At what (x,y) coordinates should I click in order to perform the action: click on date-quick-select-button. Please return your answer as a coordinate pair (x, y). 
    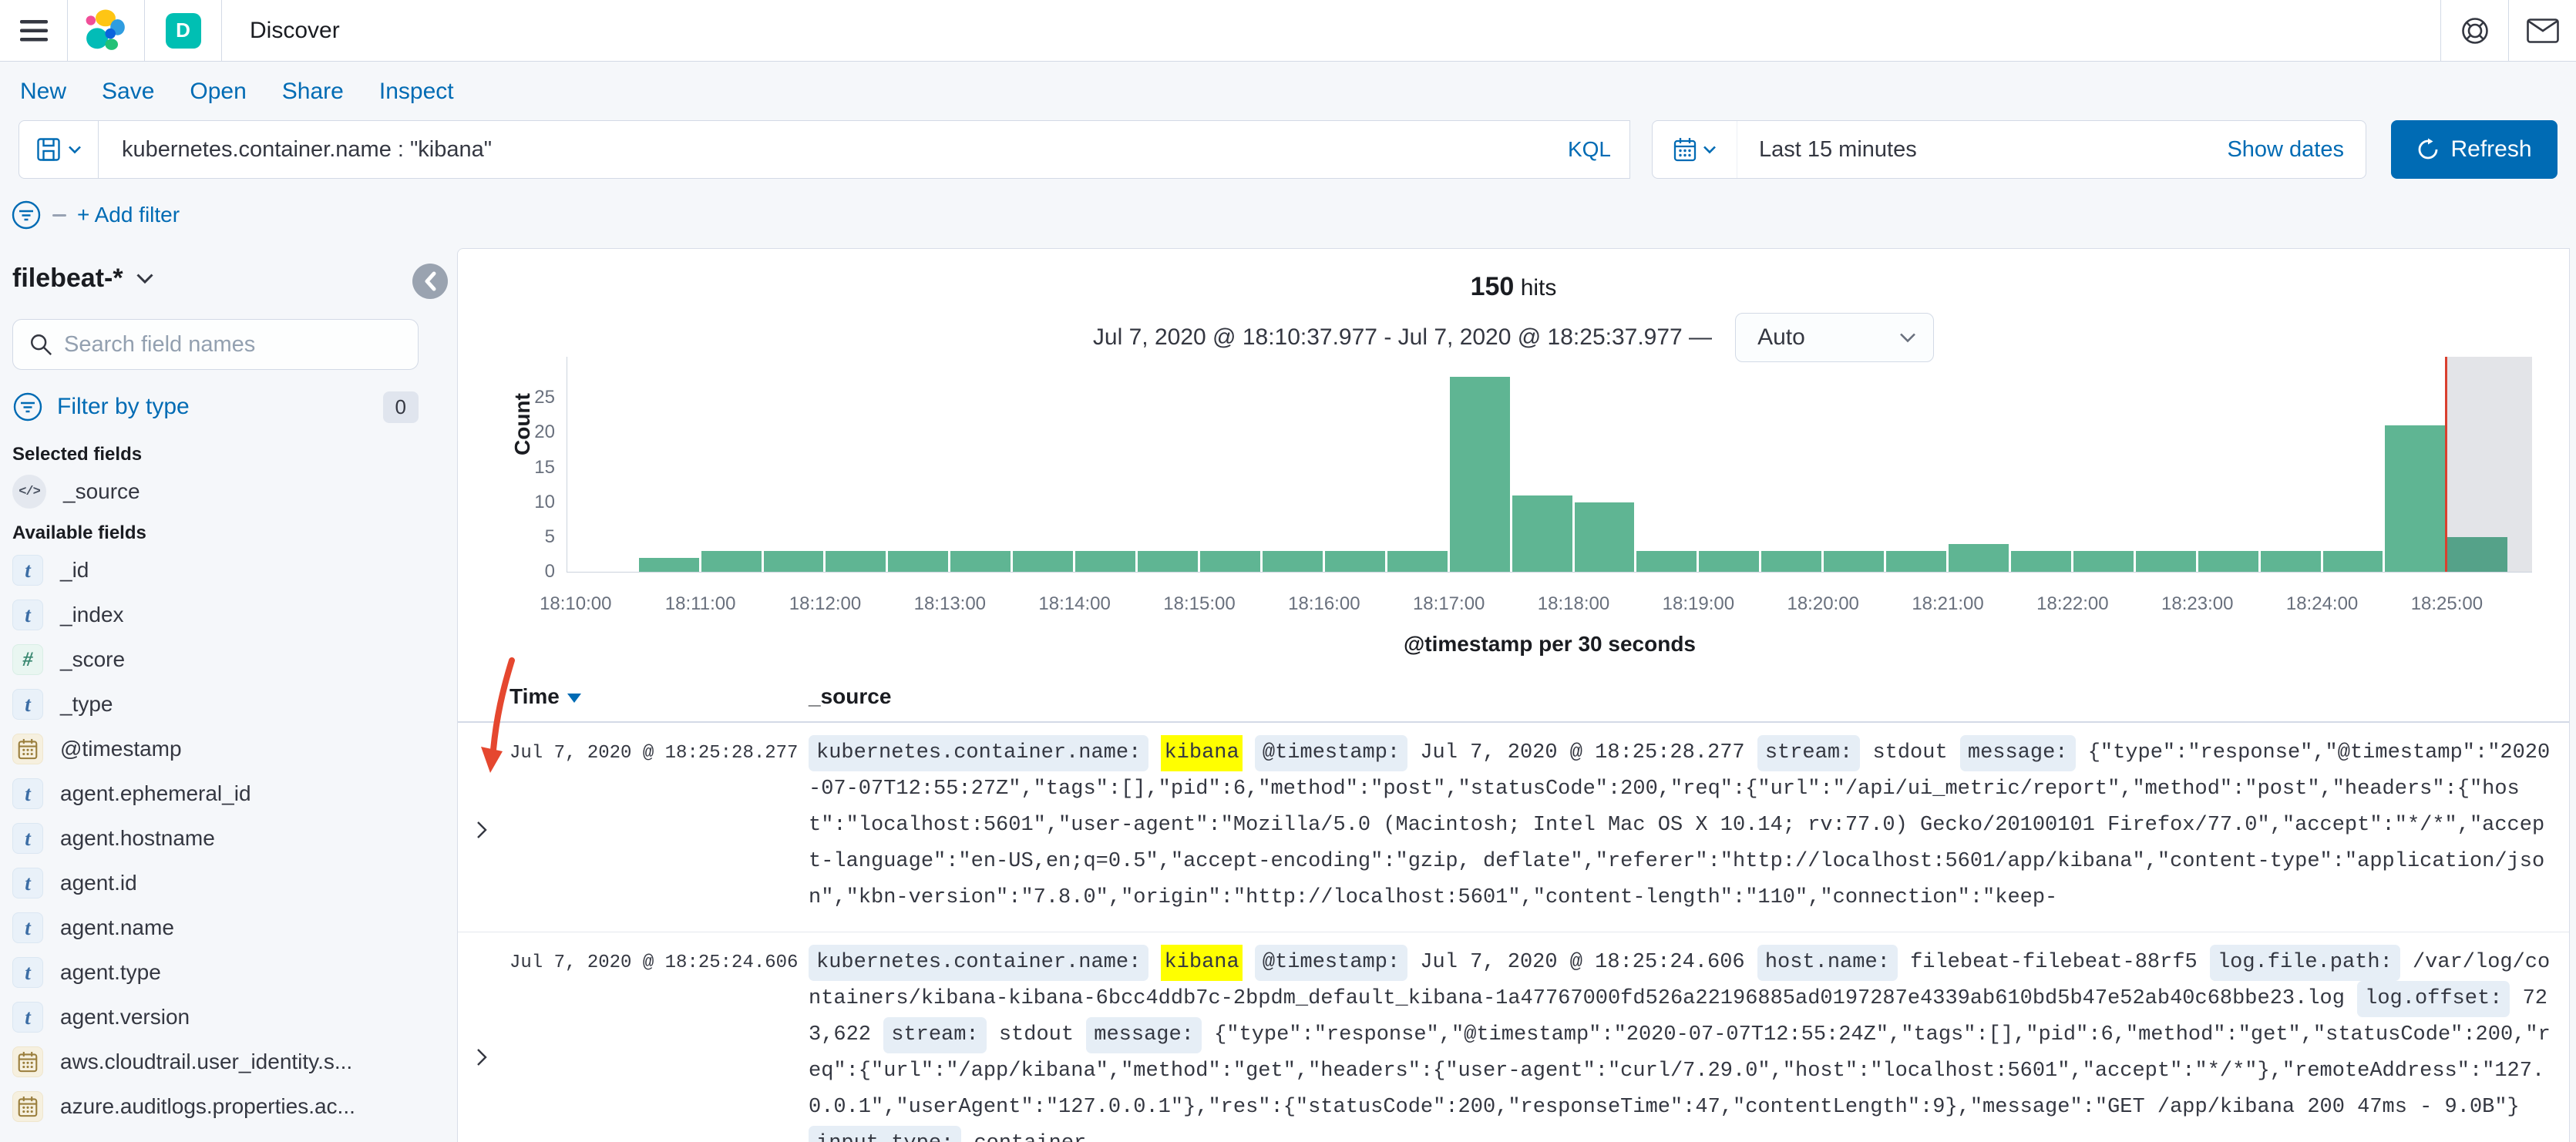
    Looking at the image, I should click on (1695, 149).